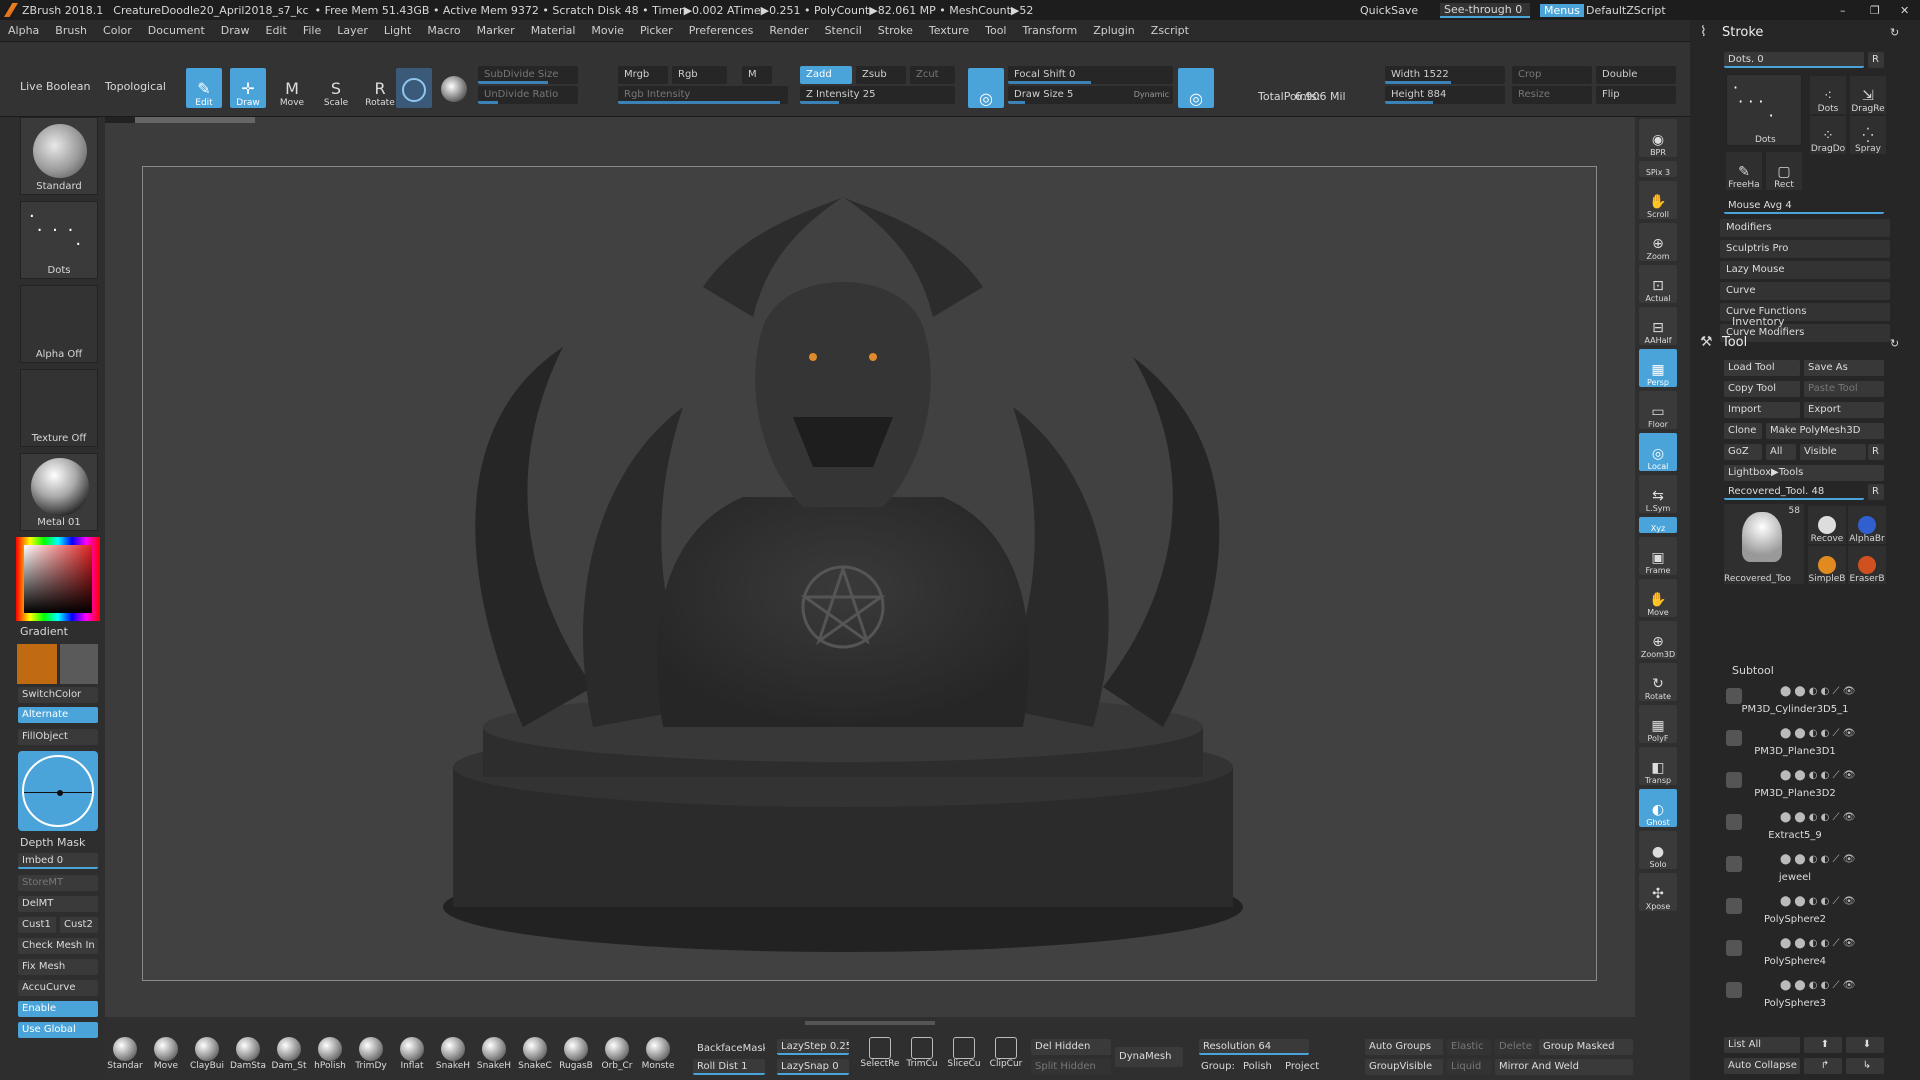 Image resolution: width=1920 pixels, height=1080 pixels. Describe the element at coordinates (1820, 786) in the screenshot. I see `subtool-row: ⬤ ⬤ ◐ ◐ ⟋ 👁 PM3D_Plane3D2` at that location.